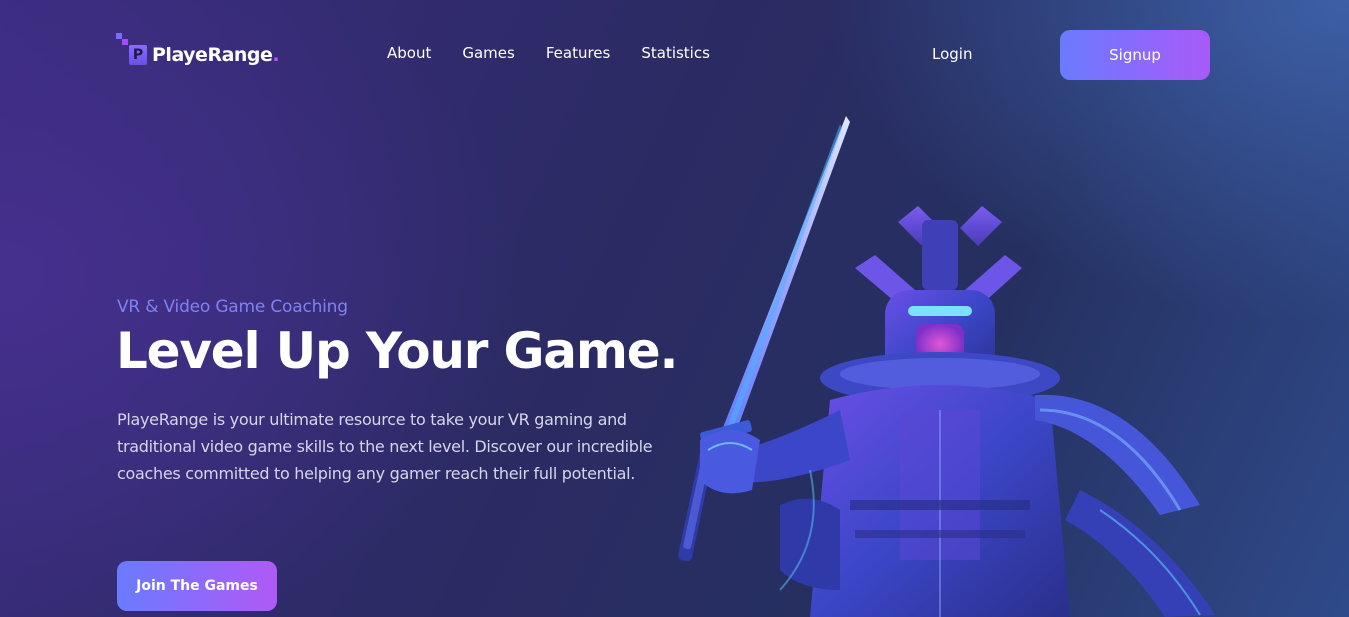 The width and height of the screenshot is (1349, 617). What do you see at coordinates (578, 53) in the screenshot?
I see `nav-features: Features` at bounding box center [578, 53].